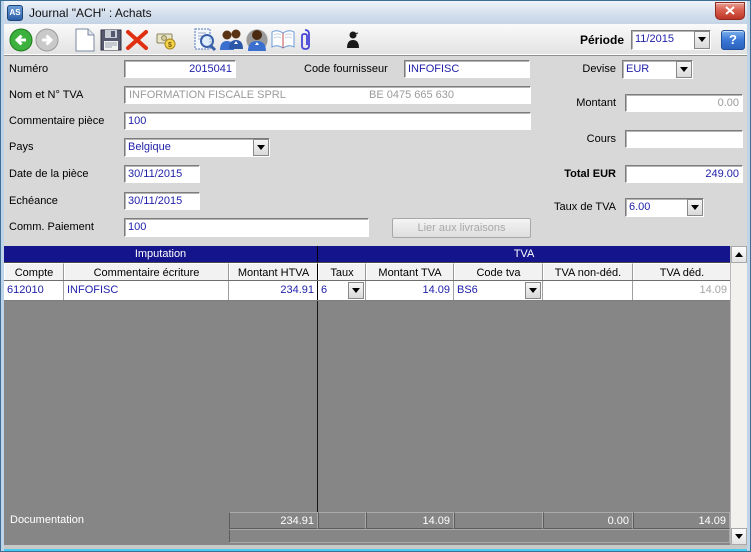  What do you see at coordinates (146, 290) in the screenshot?
I see `cell-commentaire: INFOFISC` at bounding box center [146, 290].